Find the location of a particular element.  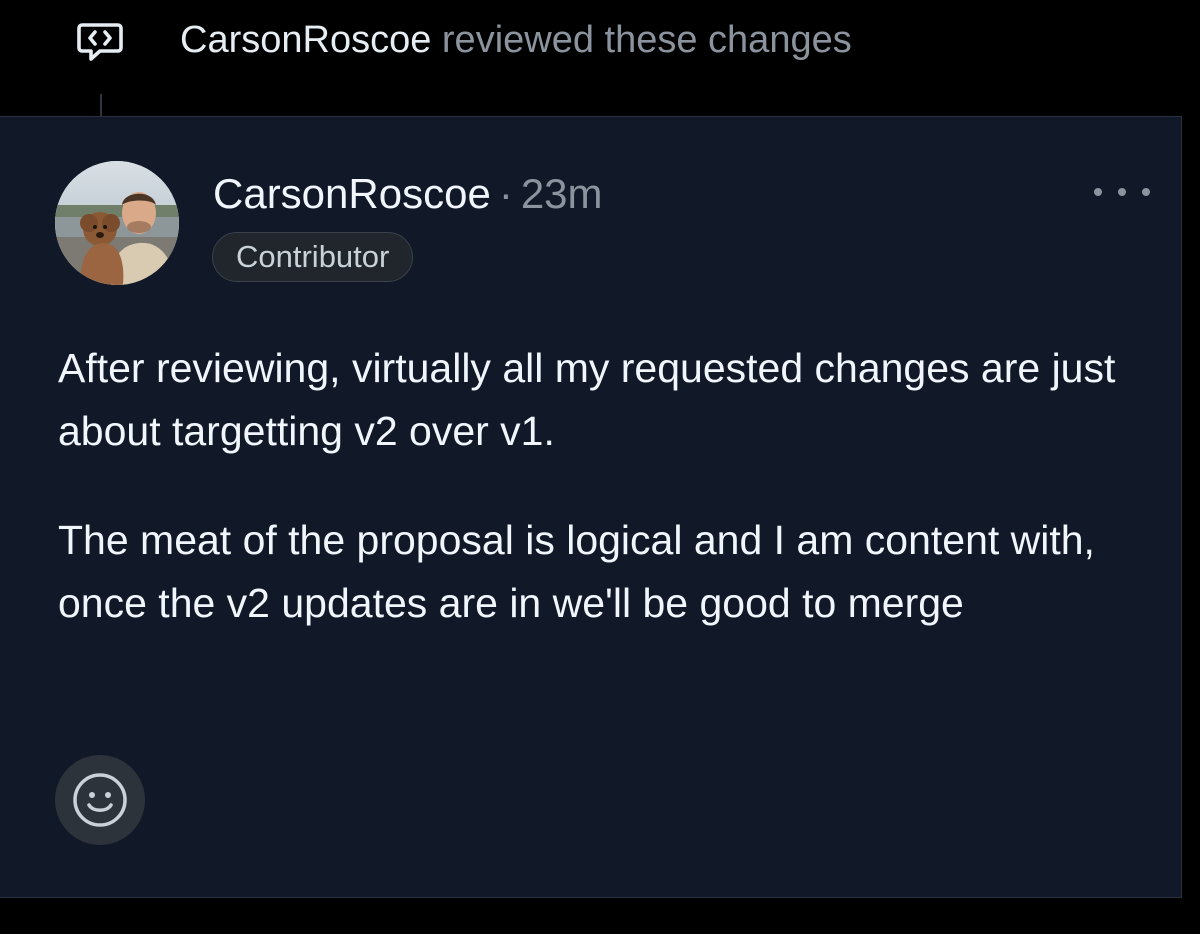

comment-timestamp: 23m is located at coordinates (562, 193).